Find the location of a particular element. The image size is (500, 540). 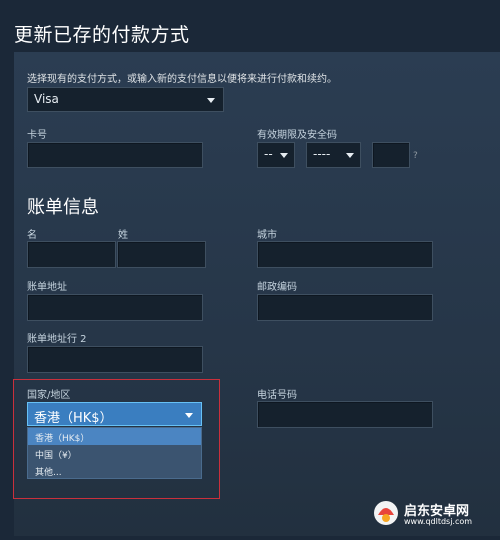

expiry-label: 有效期限及安全码 is located at coordinates (297, 135).